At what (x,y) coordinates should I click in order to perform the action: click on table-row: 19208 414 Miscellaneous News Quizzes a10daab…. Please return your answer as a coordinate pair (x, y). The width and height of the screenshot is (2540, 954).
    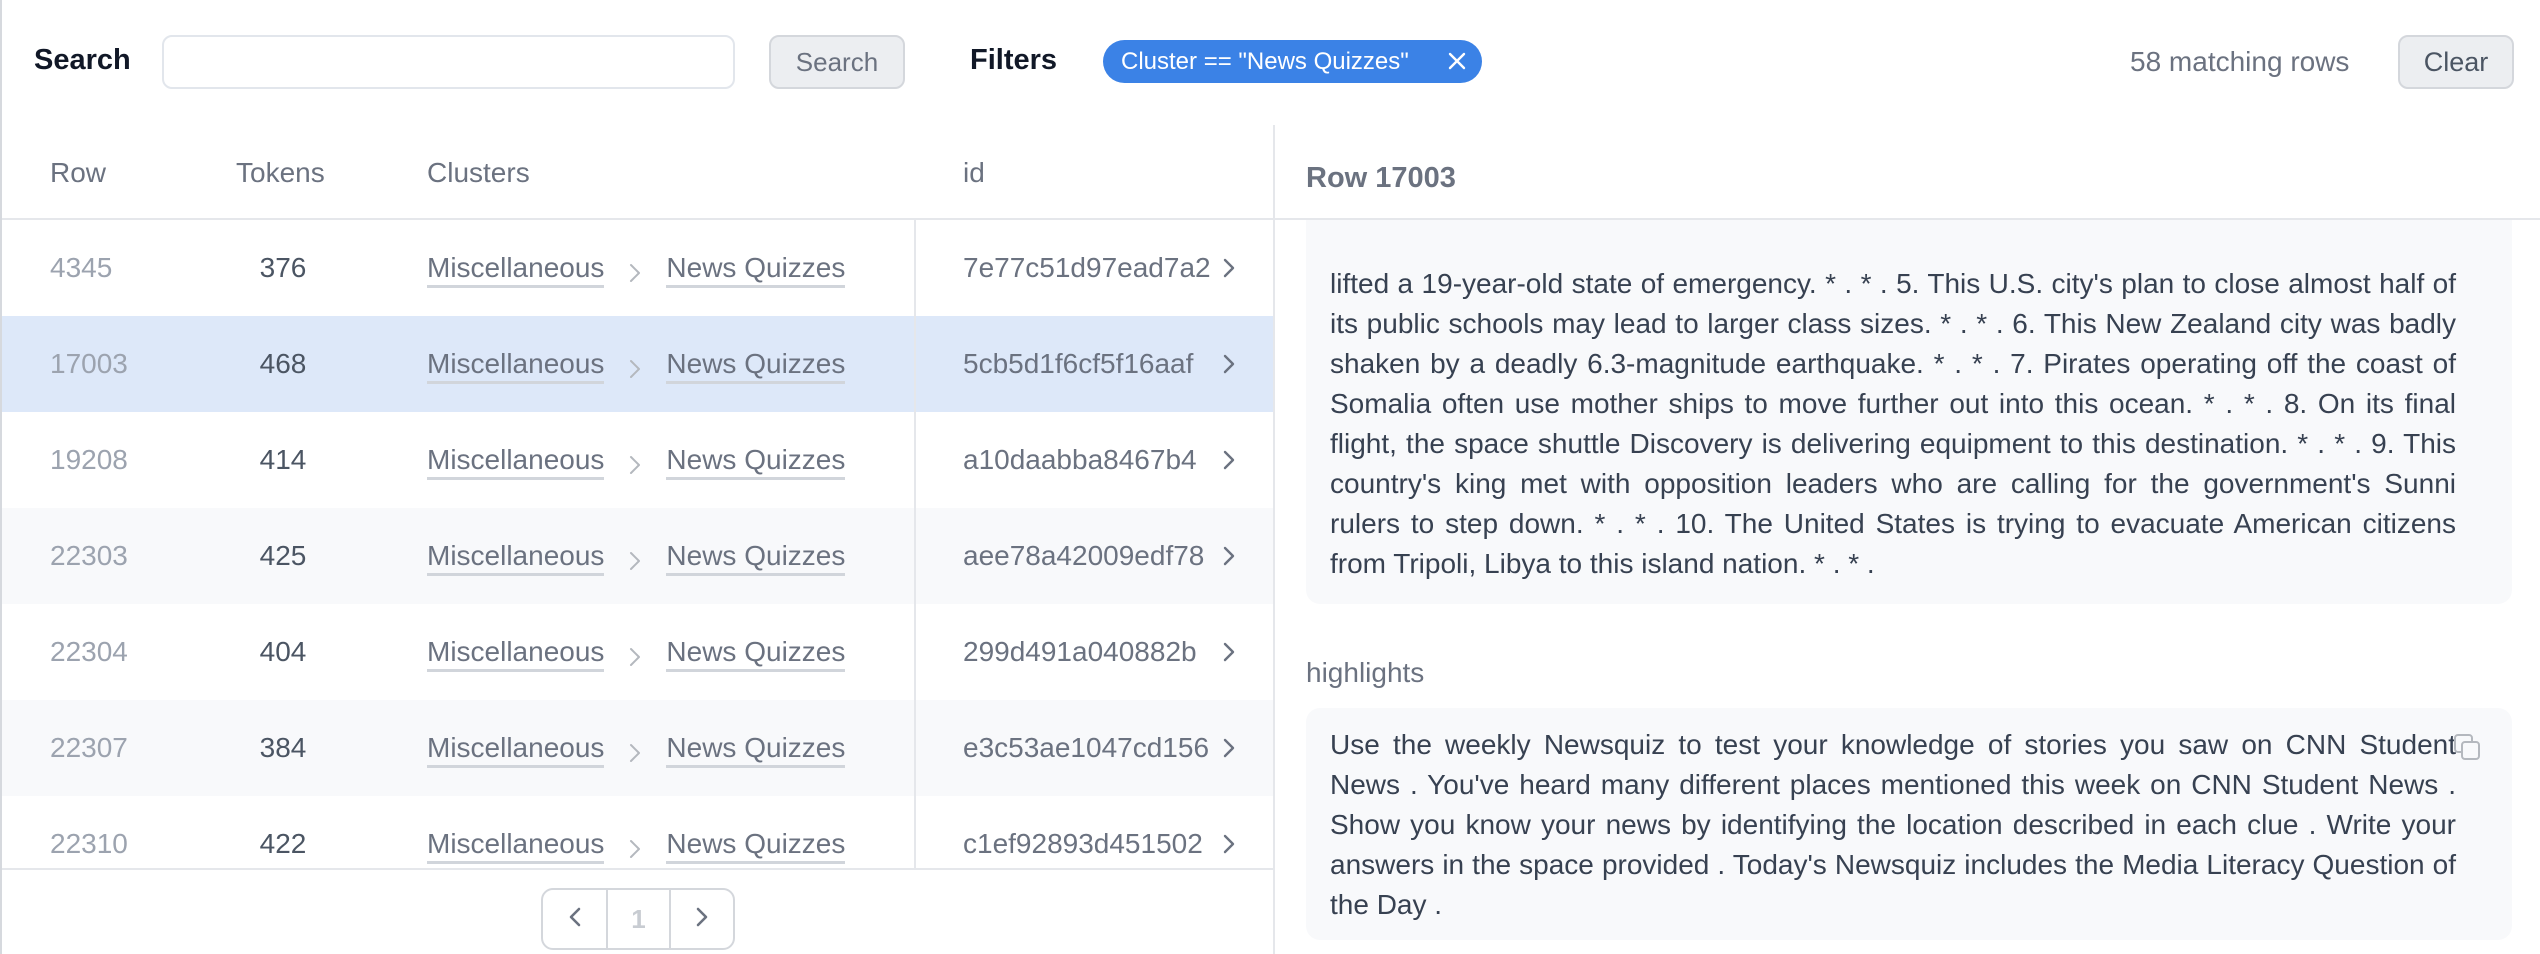
    Looking at the image, I should click on (637, 460).